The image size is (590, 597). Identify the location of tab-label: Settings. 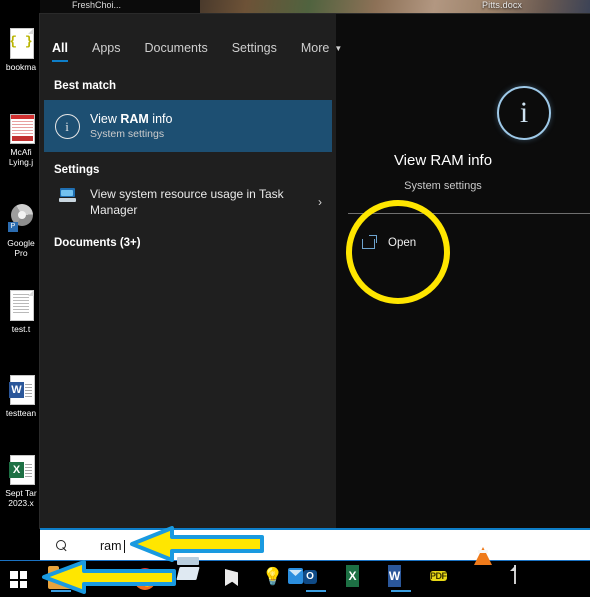
(254, 48).